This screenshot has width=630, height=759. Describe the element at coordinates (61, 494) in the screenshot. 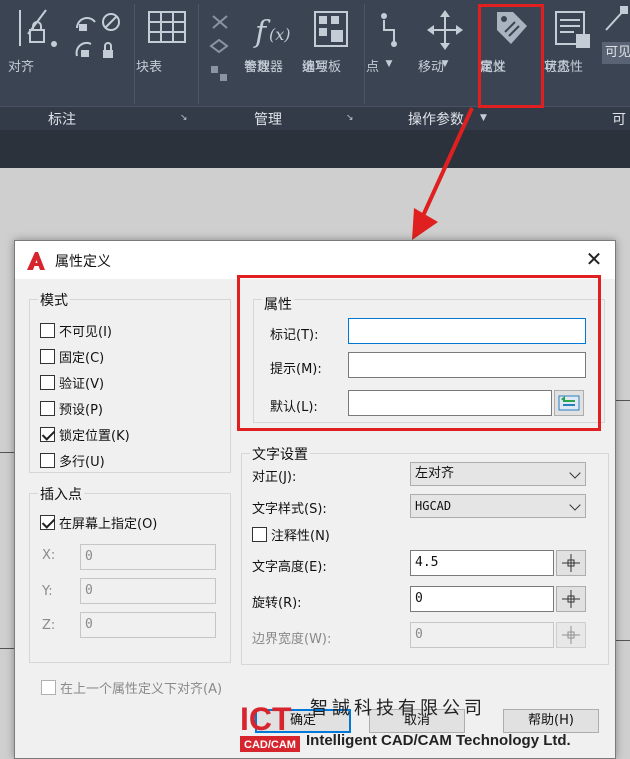

I see `insertion-point-group-title: 插入点` at that location.